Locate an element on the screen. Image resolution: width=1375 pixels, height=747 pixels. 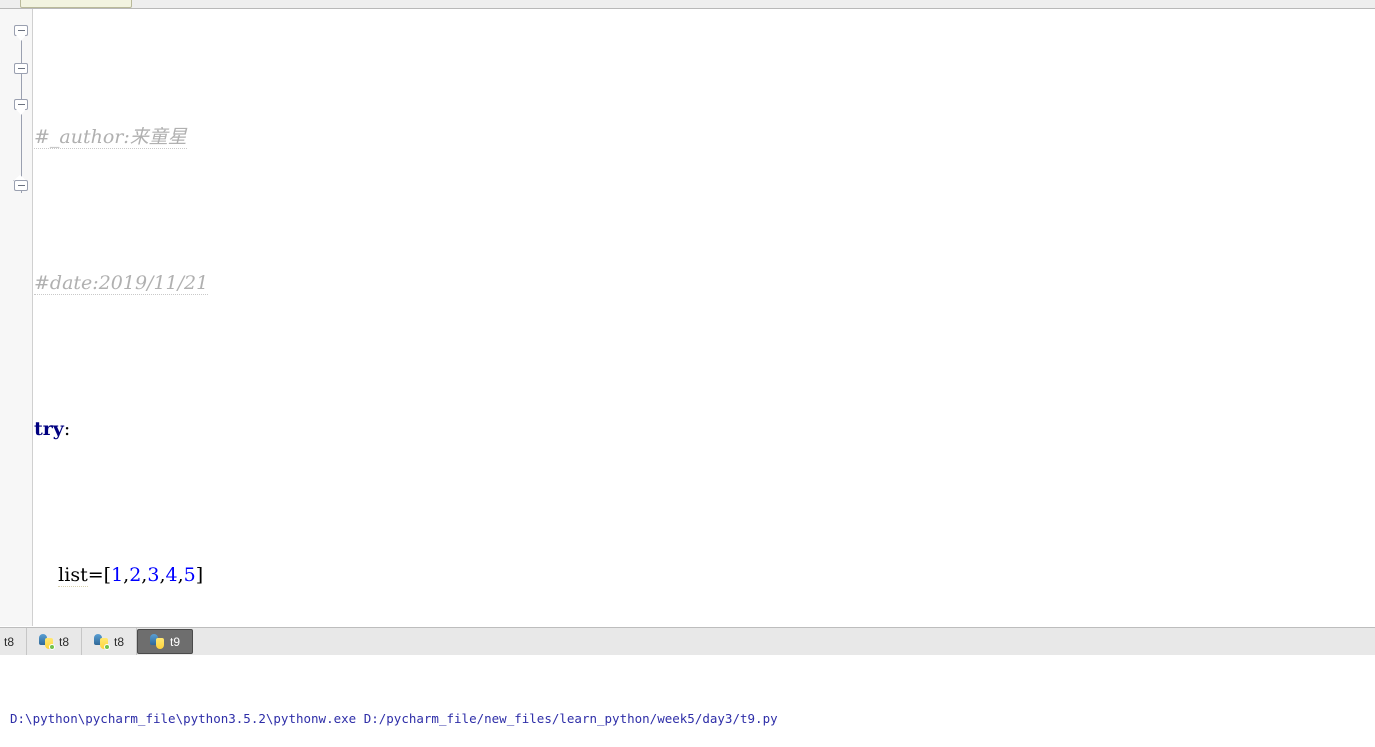
tab-t8-2: t8 is located at coordinates (55, 641).